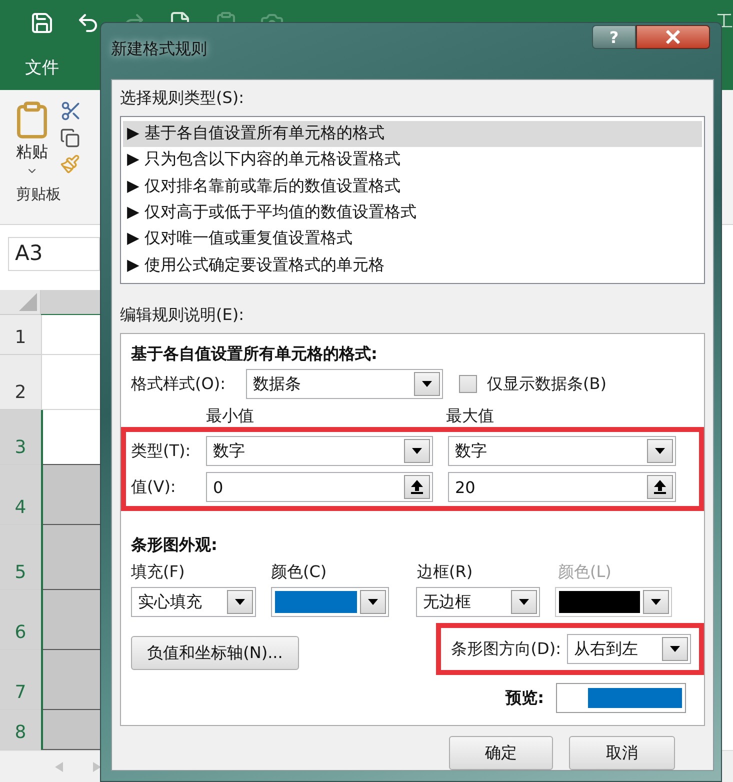 The image size is (733, 782). I want to click on border-label: 边框(R), so click(445, 572).